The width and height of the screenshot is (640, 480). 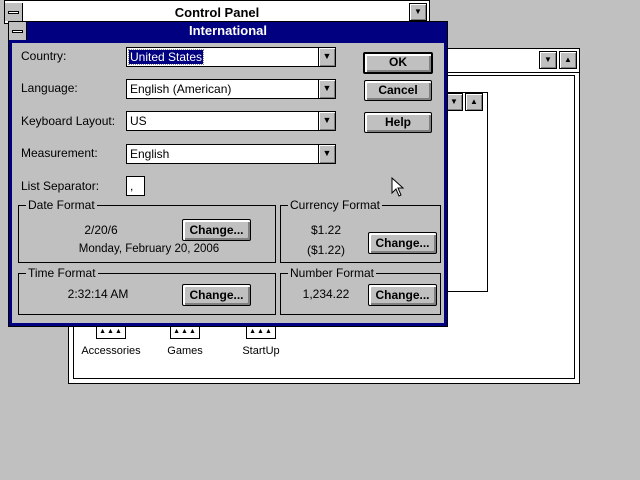 What do you see at coordinates (398, 90) in the screenshot?
I see `cancel-button: Cancel` at bounding box center [398, 90].